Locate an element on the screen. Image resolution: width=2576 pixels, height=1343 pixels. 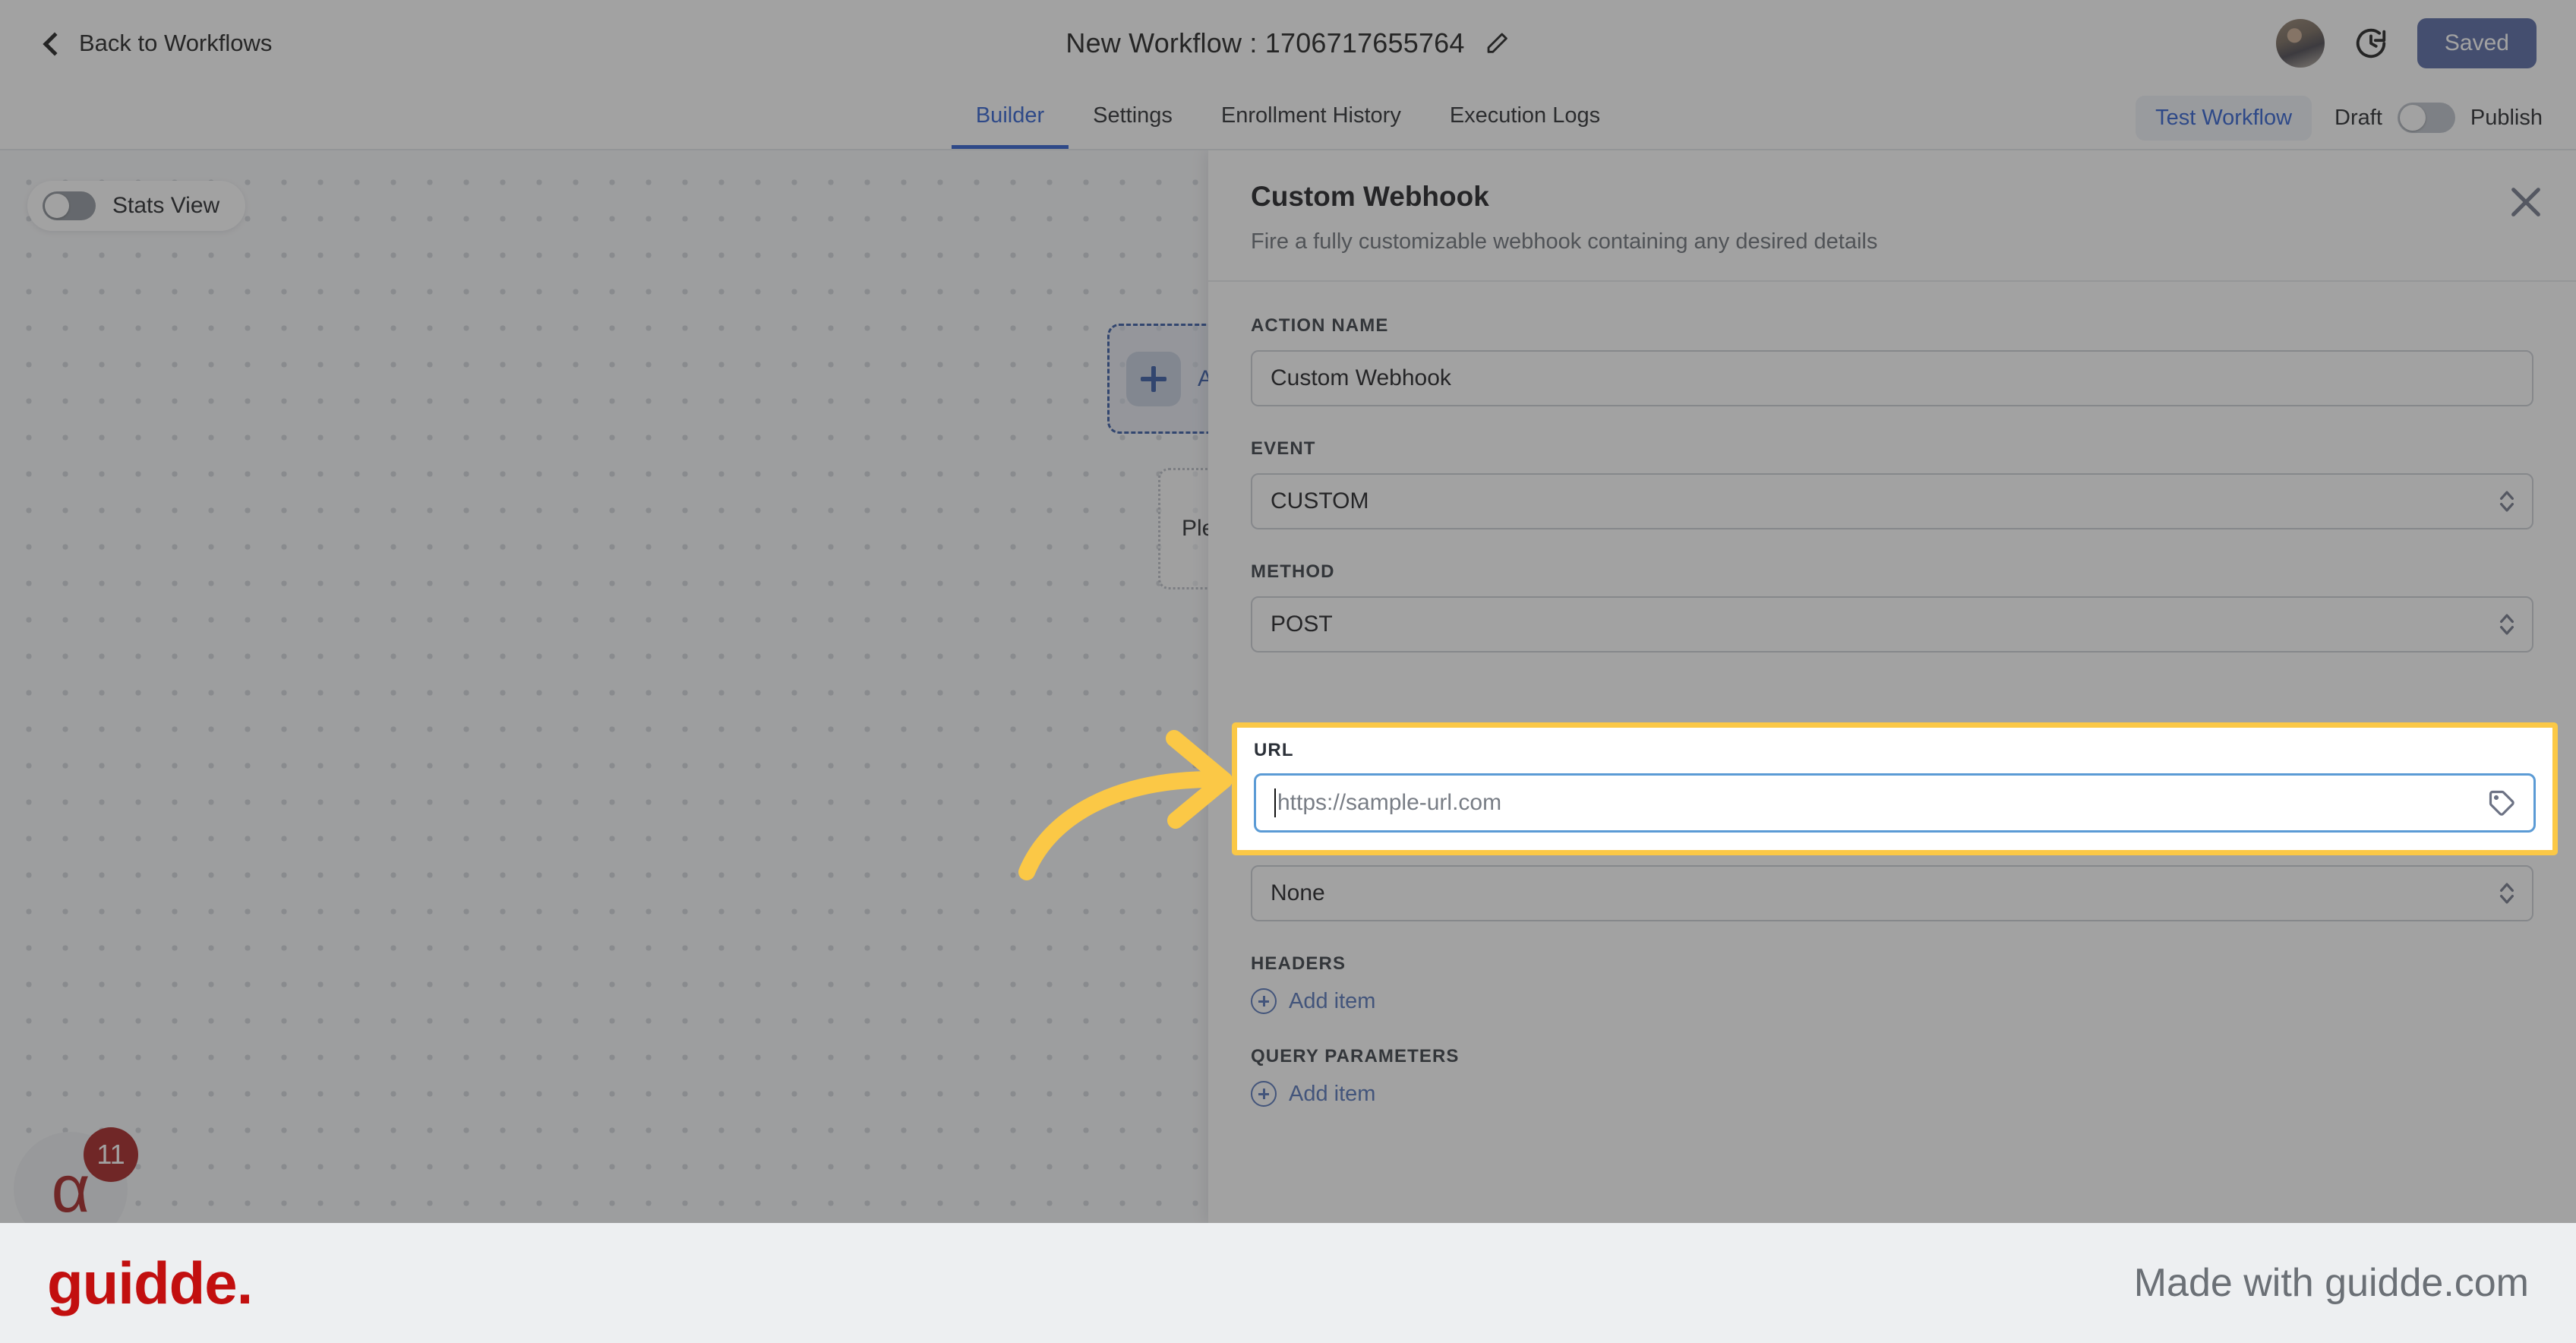
made-with-label: Made with guidde.com is located at coordinates (2331, 1283).